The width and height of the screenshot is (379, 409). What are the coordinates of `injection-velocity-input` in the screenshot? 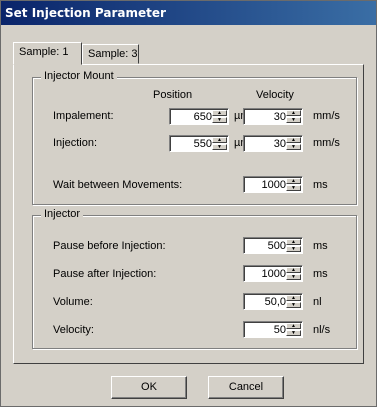 It's located at (266, 143).